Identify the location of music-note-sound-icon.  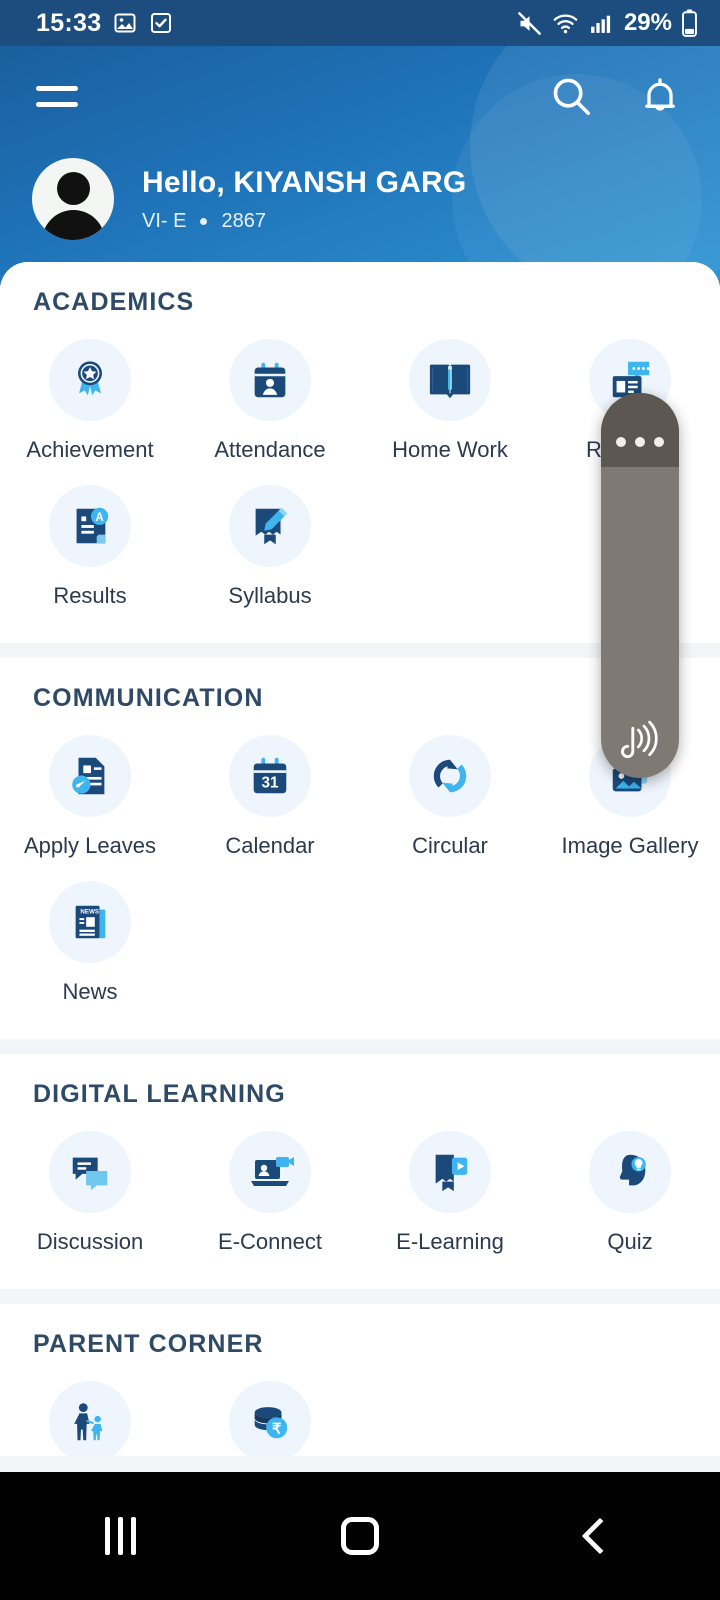
(640, 739).